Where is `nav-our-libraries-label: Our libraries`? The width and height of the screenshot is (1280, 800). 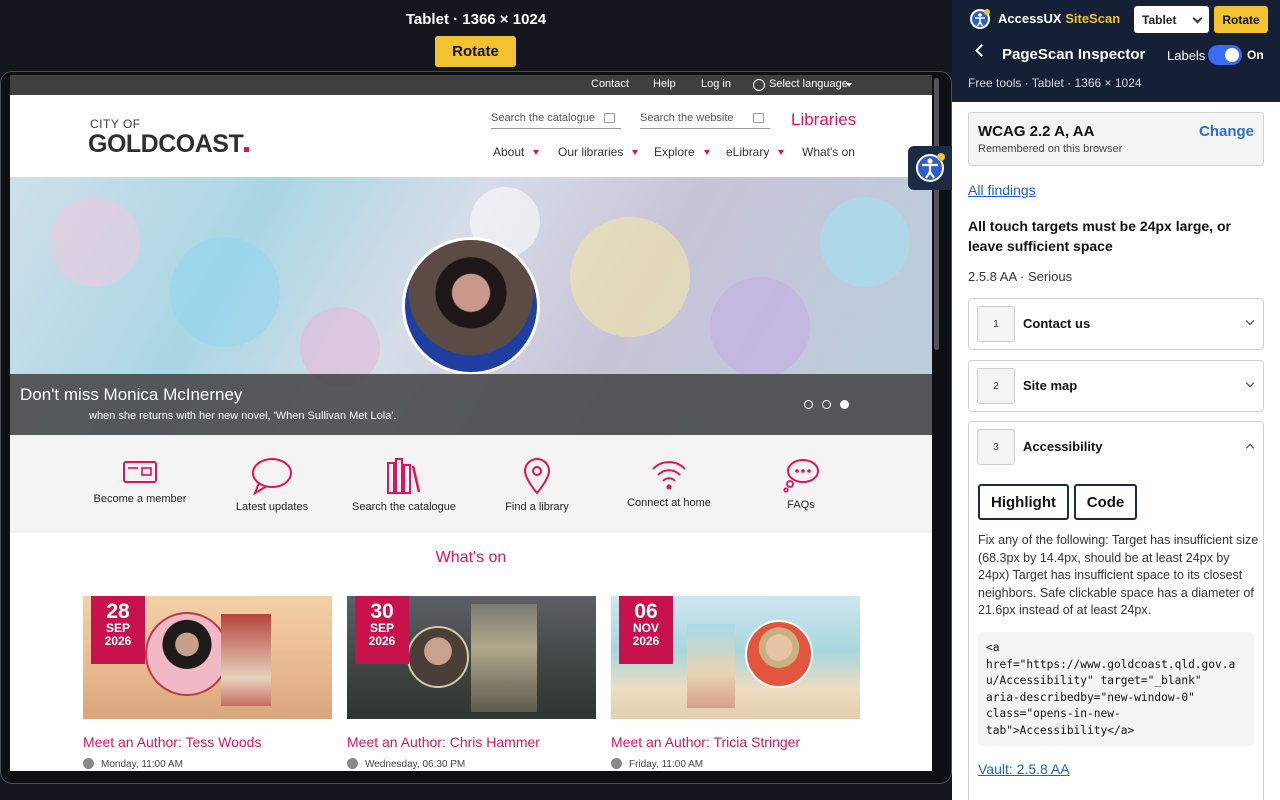
nav-our-libraries-label: Our libraries is located at coordinates (591, 152).